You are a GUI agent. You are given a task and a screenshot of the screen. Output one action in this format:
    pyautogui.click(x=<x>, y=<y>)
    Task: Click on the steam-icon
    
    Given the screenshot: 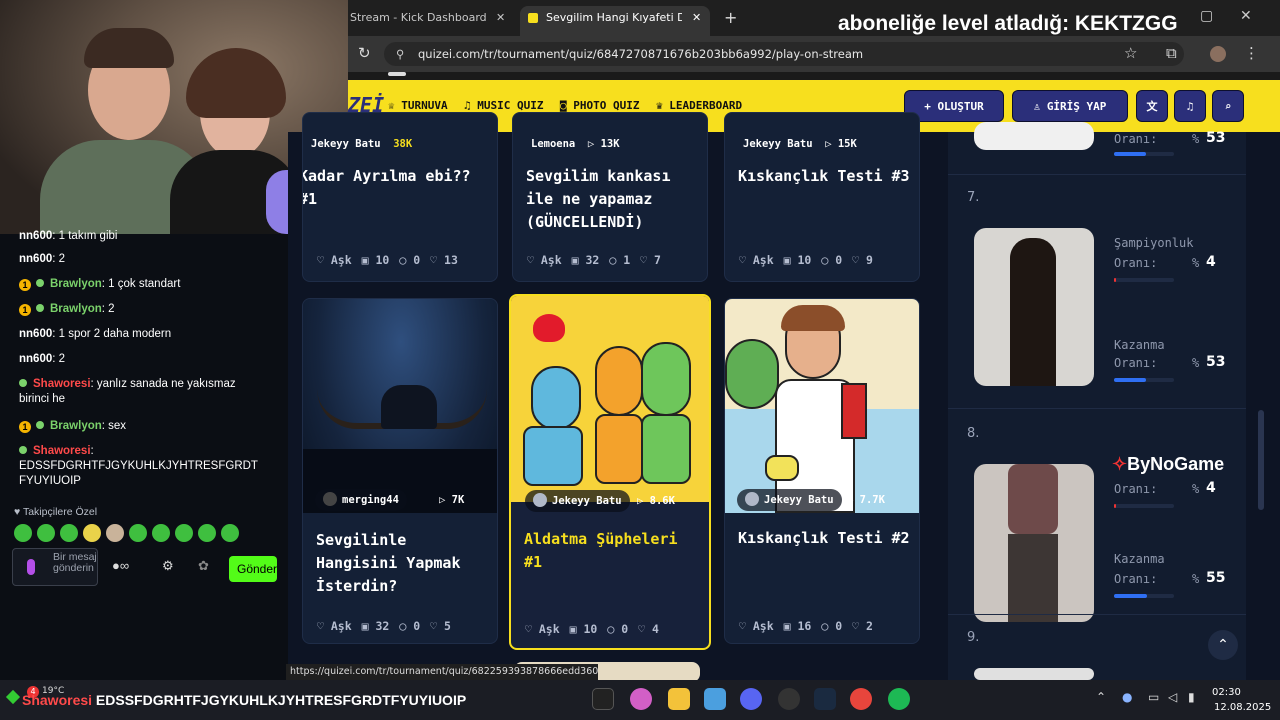 What is the action you would take?
    pyautogui.click(x=825, y=699)
    